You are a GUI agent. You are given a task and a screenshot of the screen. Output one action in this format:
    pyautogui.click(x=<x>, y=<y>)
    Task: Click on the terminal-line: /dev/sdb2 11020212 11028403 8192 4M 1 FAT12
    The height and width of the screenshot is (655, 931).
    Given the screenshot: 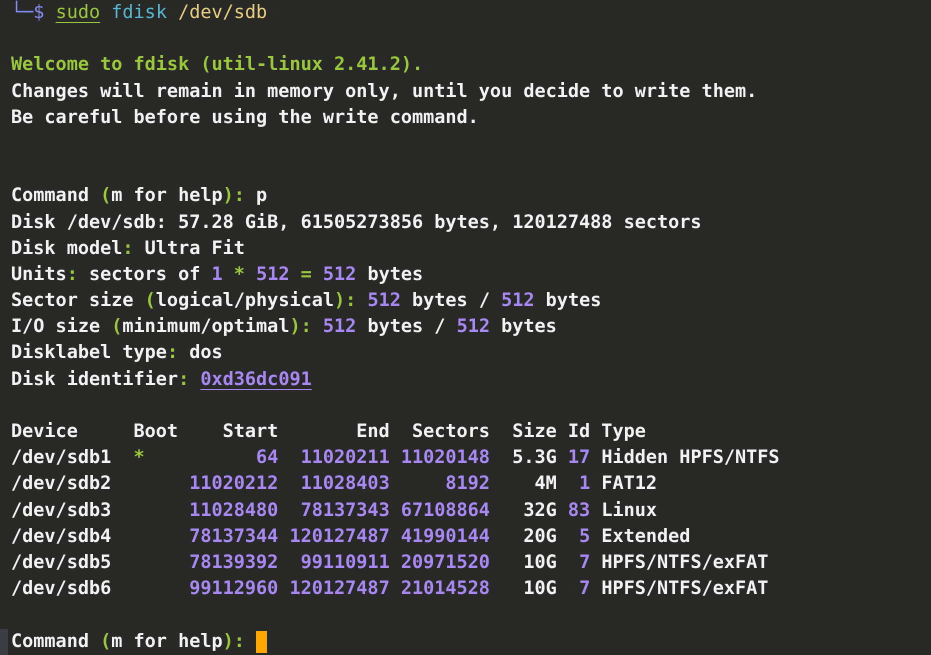 What is the action you would take?
    pyautogui.click(x=334, y=484)
    